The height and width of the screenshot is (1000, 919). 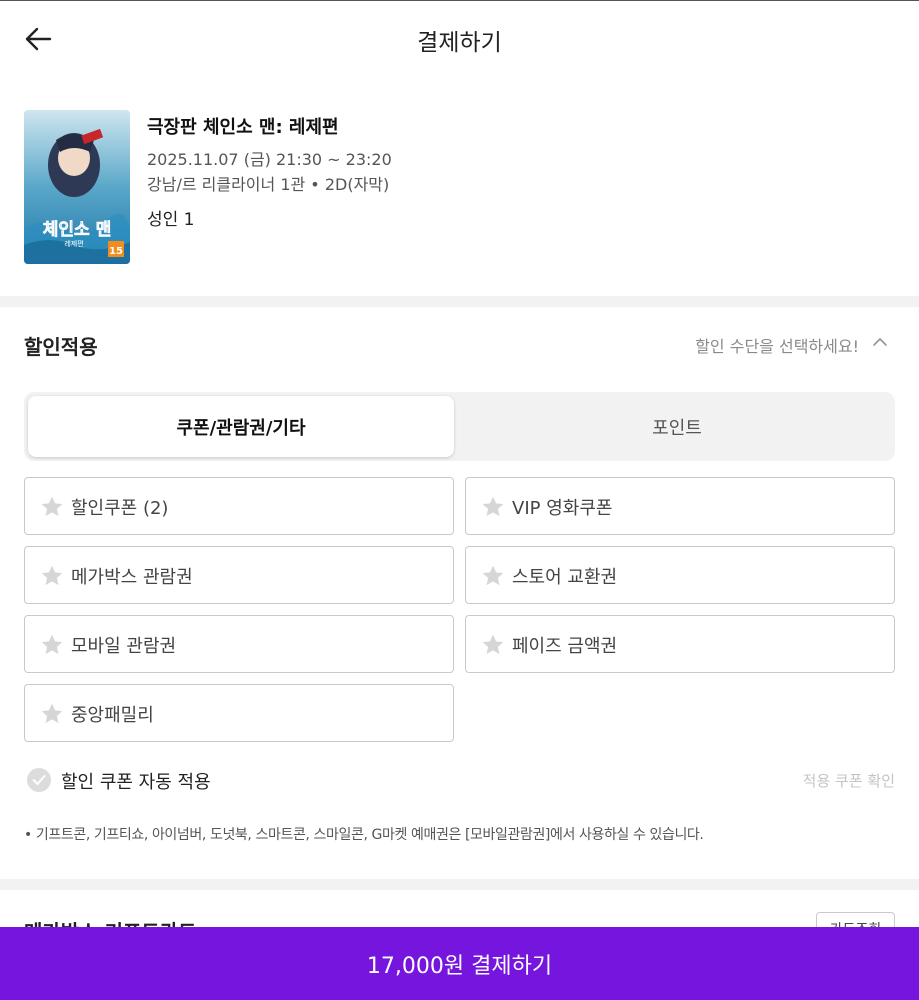 What do you see at coordinates (565, 646) in the screenshot?
I see `option-label: 페이즈 금액권` at bounding box center [565, 646].